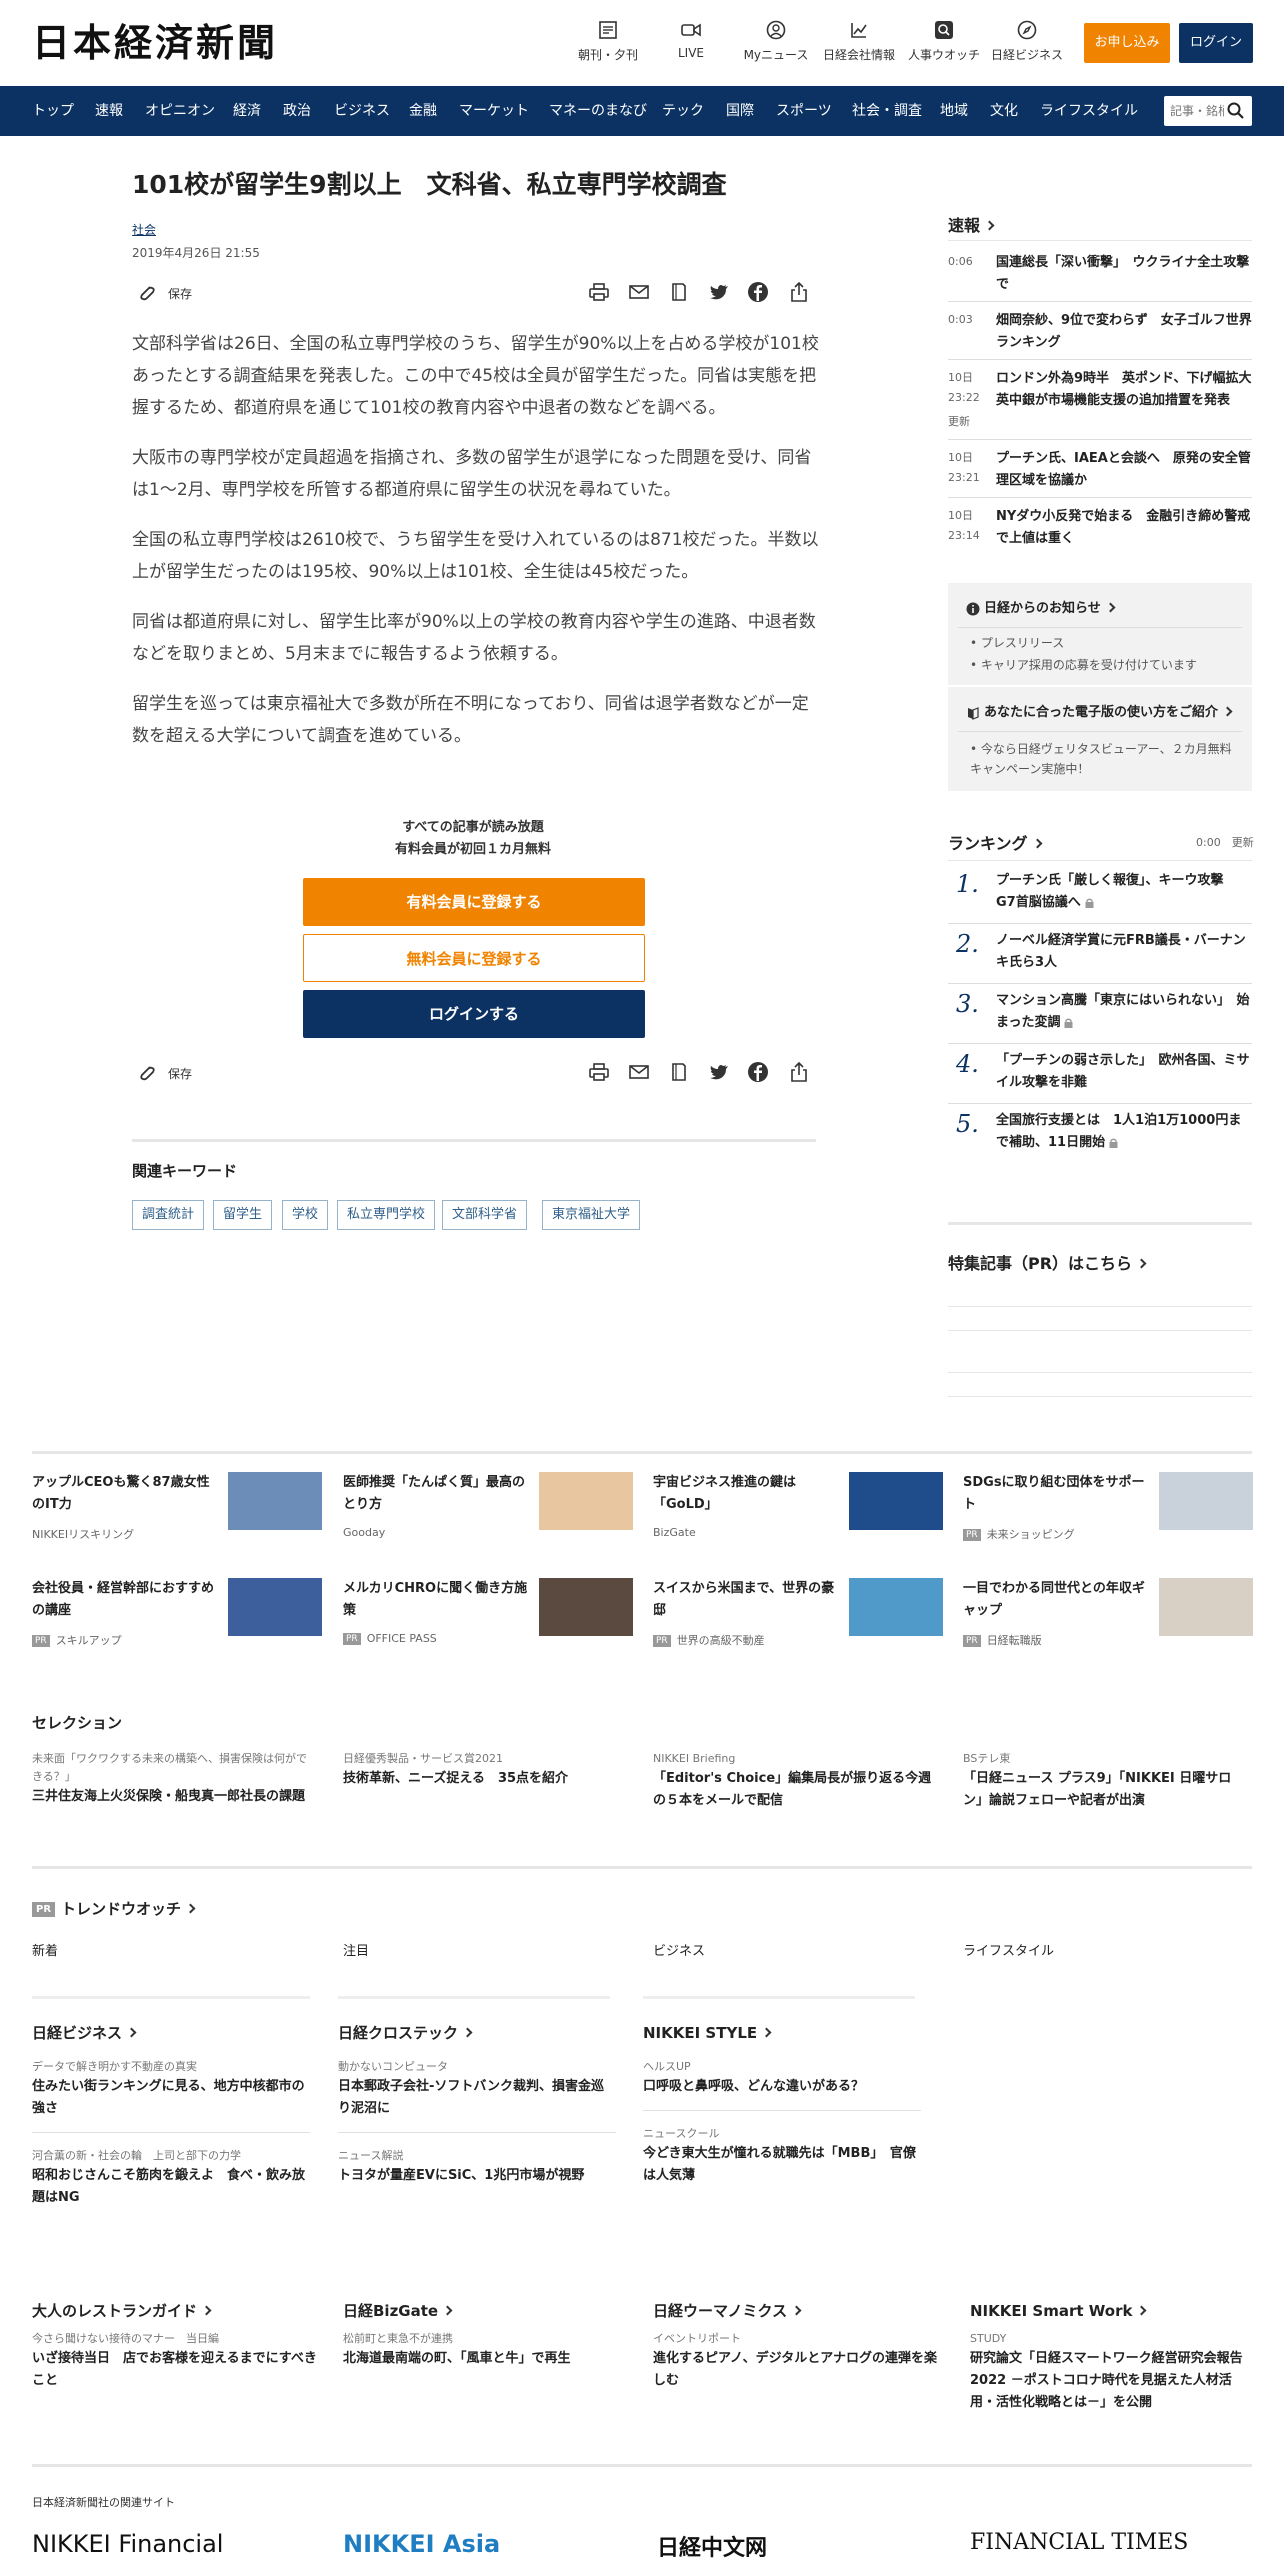  I want to click on ranking-item: 4. 「プーチンの弱さ示した」 欧州各国、ミサイル攻撃を非難, so click(1100, 1077).